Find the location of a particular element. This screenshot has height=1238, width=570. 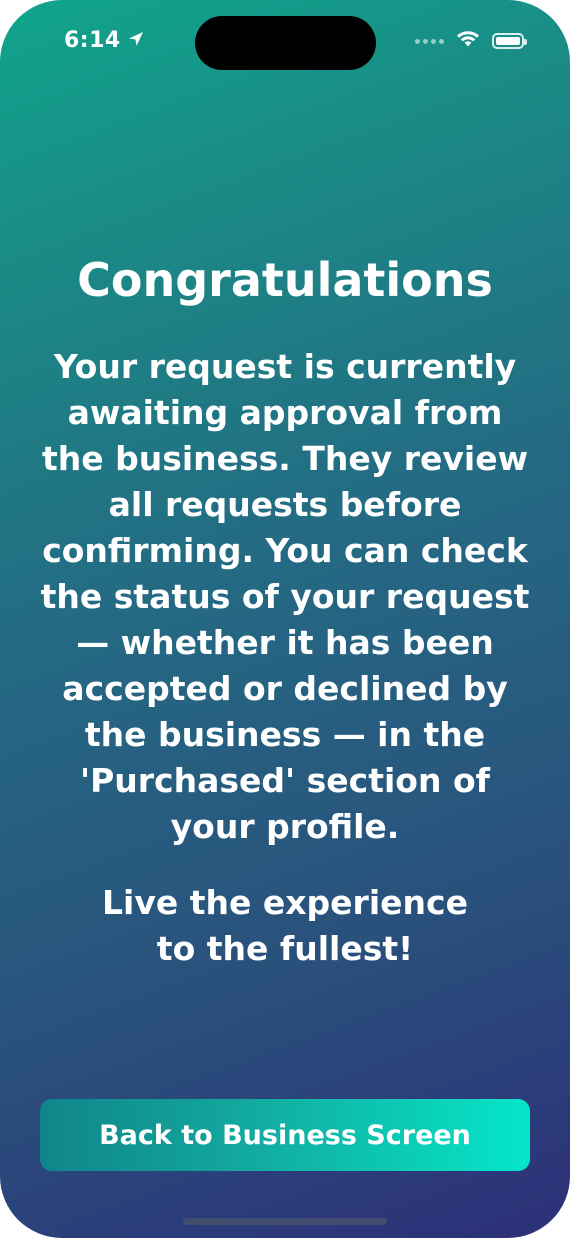

tagline: Live the experience to the fullest! is located at coordinates (285, 925).